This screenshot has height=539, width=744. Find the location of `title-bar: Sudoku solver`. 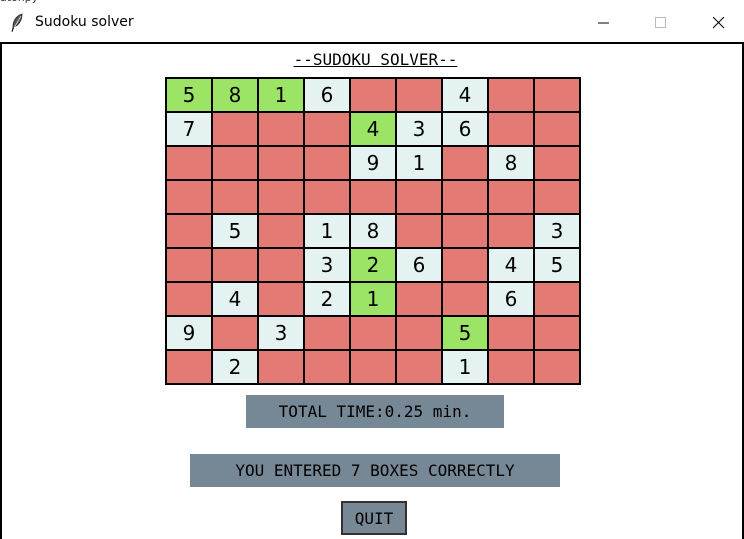

title-bar: Sudoku solver is located at coordinates (372, 23).